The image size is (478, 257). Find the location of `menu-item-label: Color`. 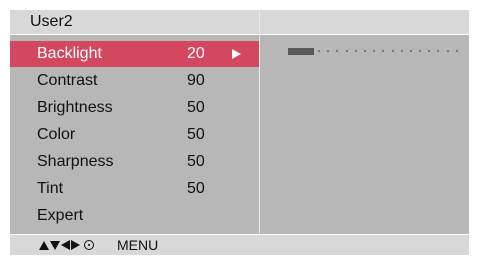

menu-item-label: Color is located at coordinates (56, 134).